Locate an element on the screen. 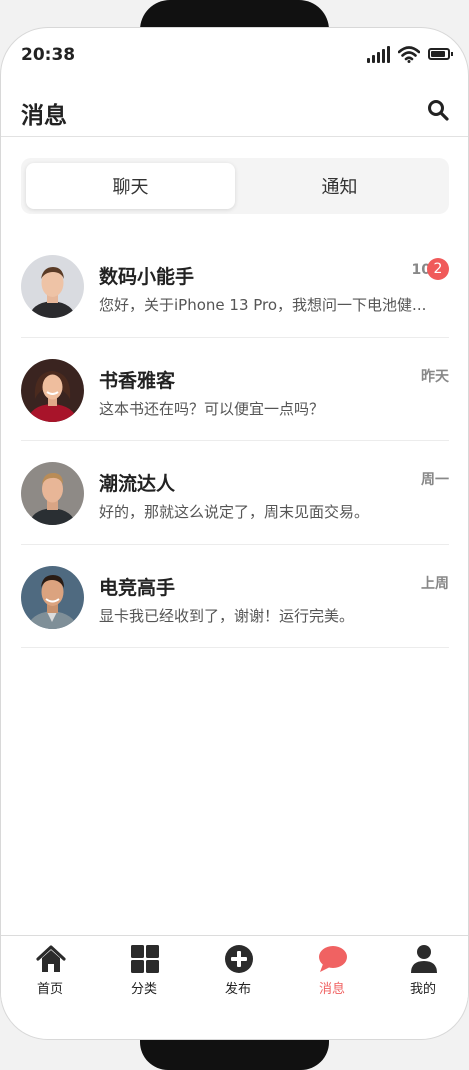 The height and width of the screenshot is (1070, 469). nav-profile: 我的 is located at coordinates (422, 972).